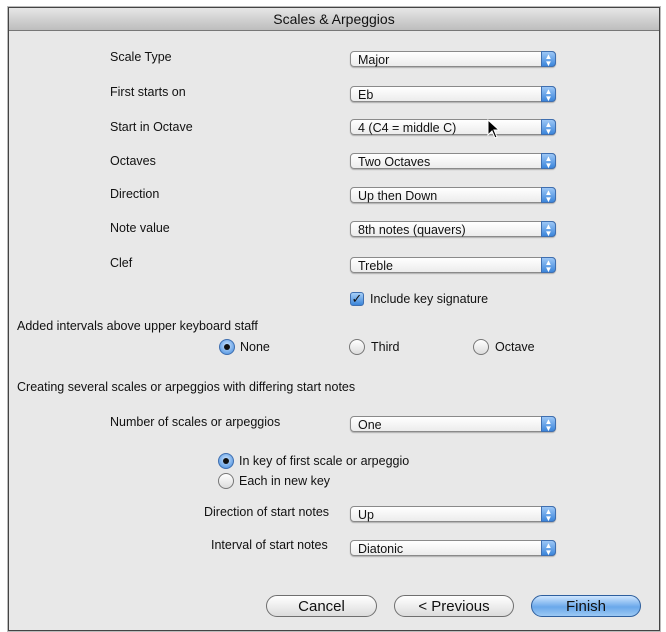 Image resolution: width=666 pixels, height=632 pixels. I want to click on direction-start-notes-label: Direction of start notes, so click(267, 512).